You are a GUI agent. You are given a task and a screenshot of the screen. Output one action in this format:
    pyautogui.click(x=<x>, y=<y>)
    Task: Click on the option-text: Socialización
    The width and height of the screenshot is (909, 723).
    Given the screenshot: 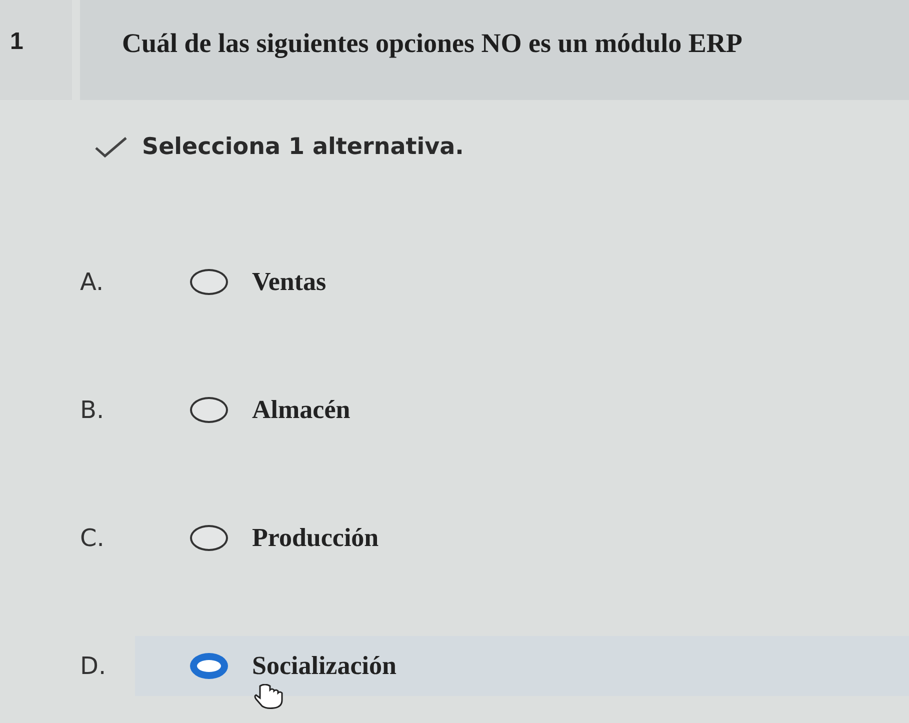 What is the action you would take?
    pyautogui.click(x=324, y=666)
    